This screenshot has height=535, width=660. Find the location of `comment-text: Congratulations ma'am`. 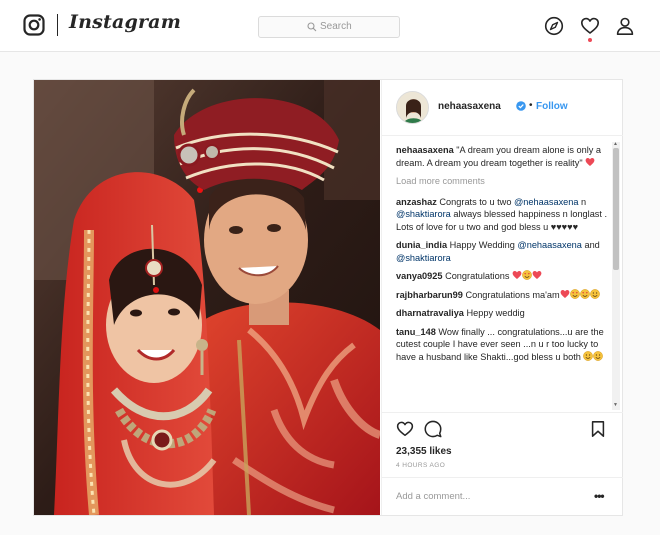

comment-text: Congratulations ma'am is located at coordinates (512, 294).